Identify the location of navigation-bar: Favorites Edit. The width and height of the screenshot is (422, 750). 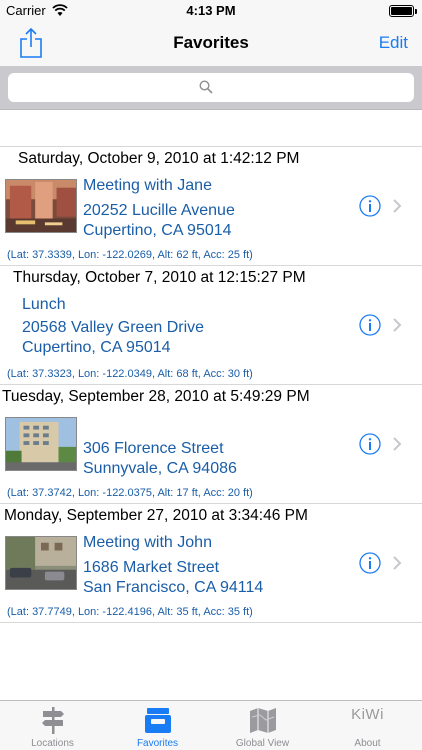
(211, 44).